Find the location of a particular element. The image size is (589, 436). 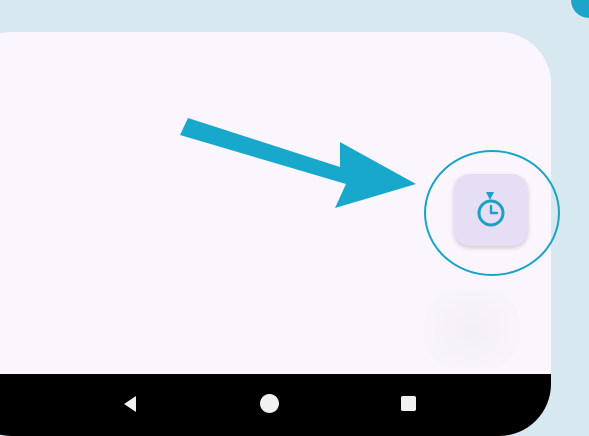

timer-icon is located at coordinates (491, 209).